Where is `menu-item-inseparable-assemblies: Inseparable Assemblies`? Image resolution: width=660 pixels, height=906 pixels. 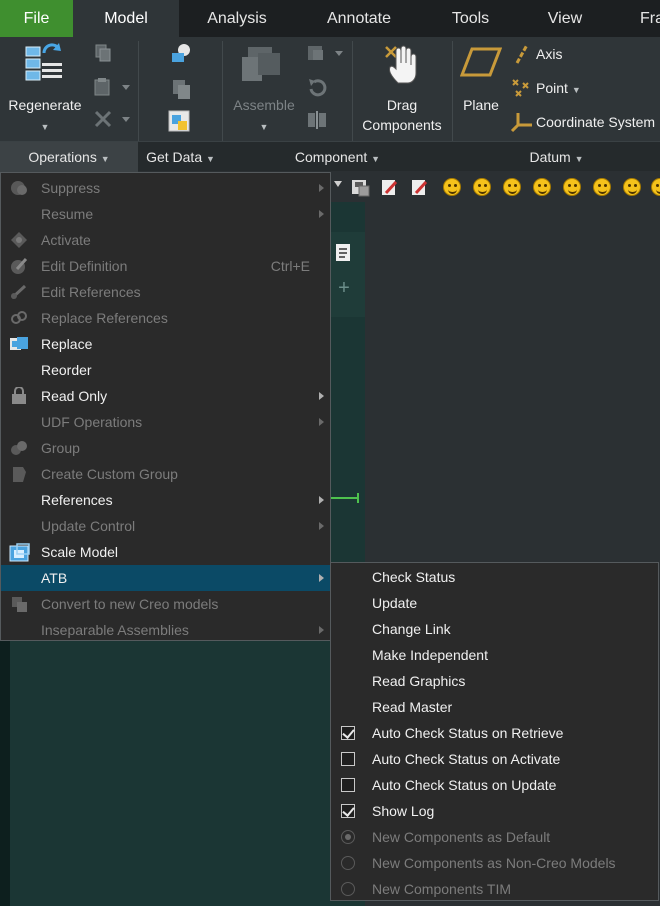 menu-item-inseparable-assemblies: Inseparable Assemblies is located at coordinates (165, 630).